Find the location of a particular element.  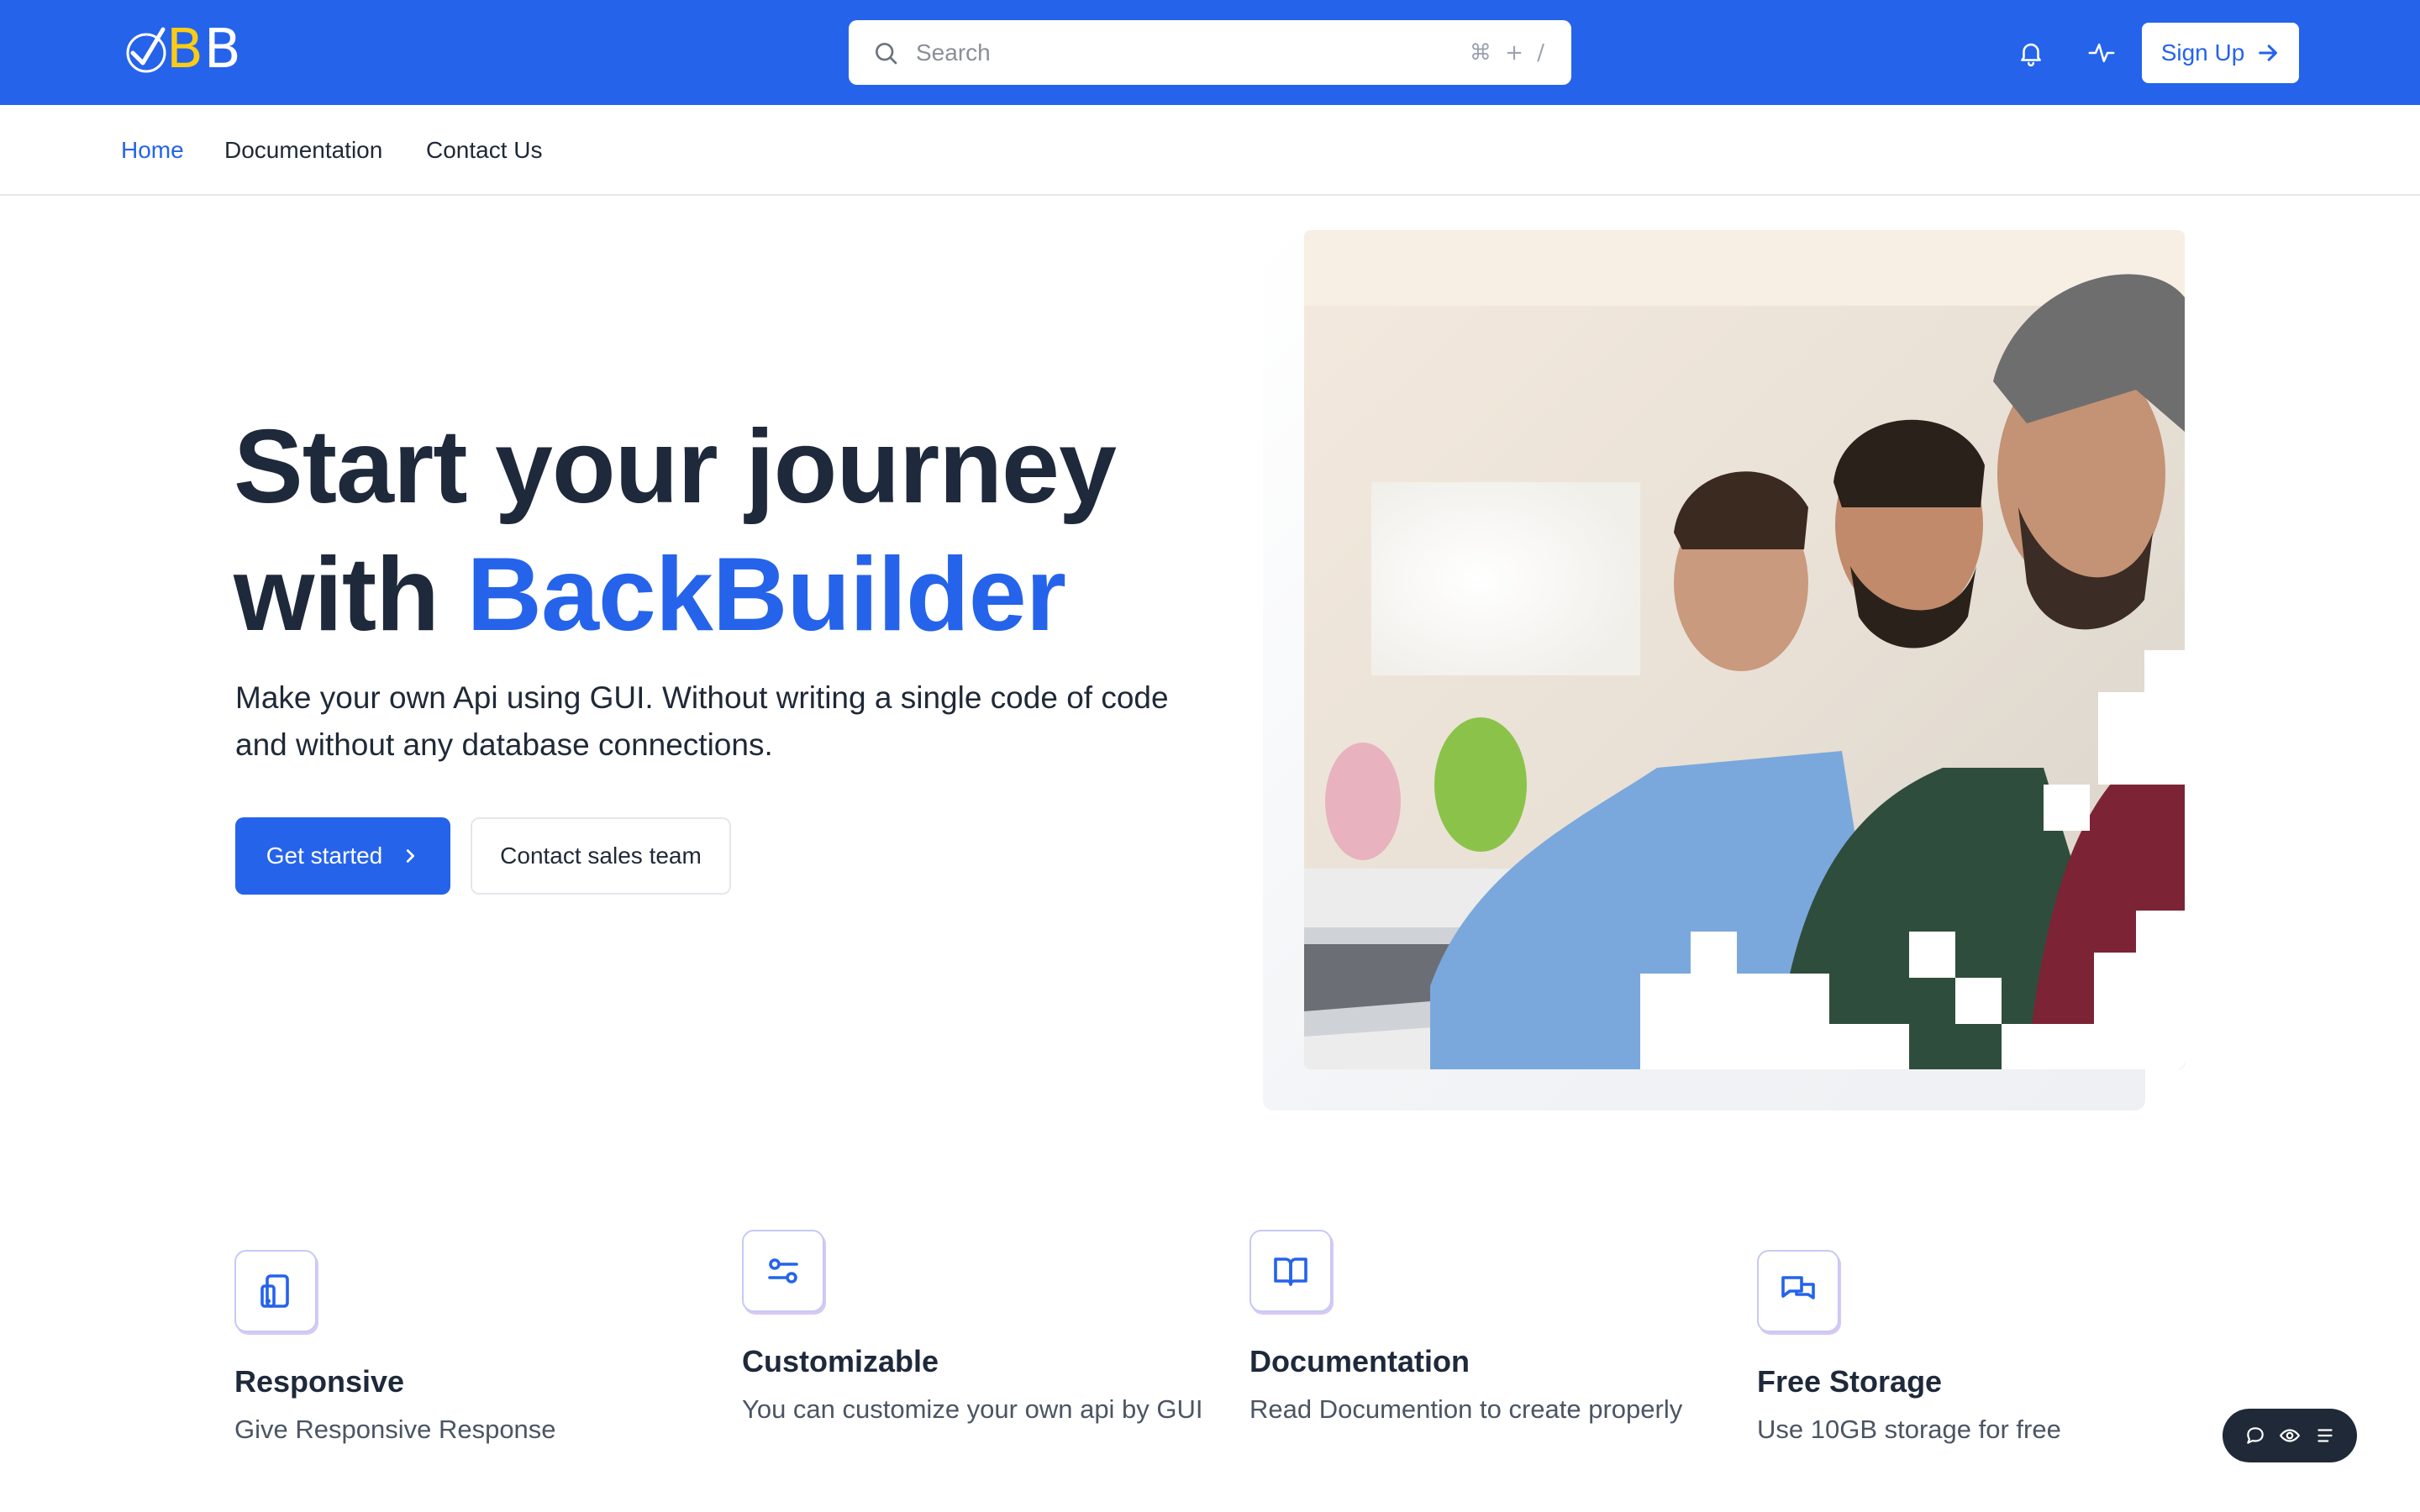

feature-responsive: Responsive Give Responsive Response is located at coordinates (469, 1350).